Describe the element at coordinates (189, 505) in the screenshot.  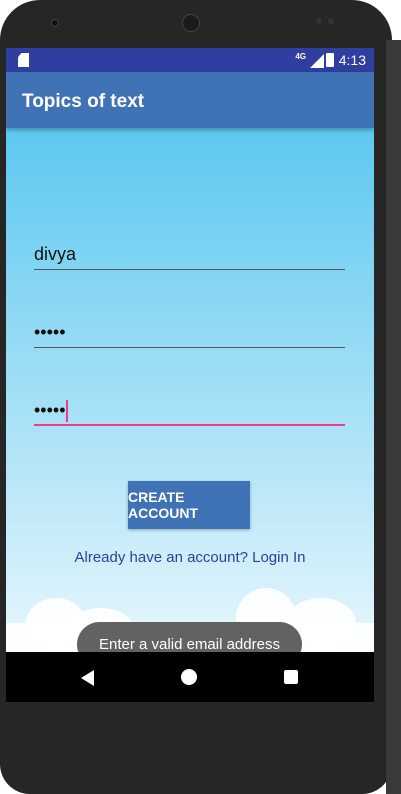
I see `create-account-button: CREATE ACCOUNT` at that location.